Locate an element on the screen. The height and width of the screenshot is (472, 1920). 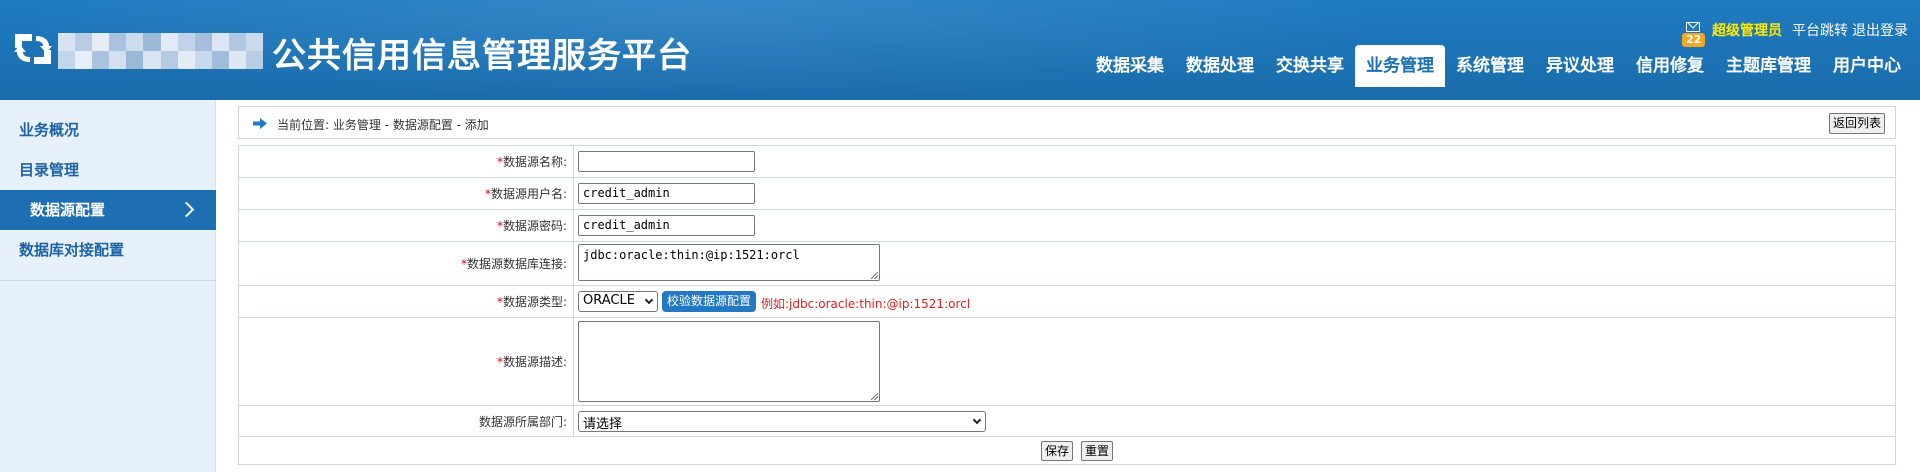
chevron-right-icon is located at coordinates (186, 209).